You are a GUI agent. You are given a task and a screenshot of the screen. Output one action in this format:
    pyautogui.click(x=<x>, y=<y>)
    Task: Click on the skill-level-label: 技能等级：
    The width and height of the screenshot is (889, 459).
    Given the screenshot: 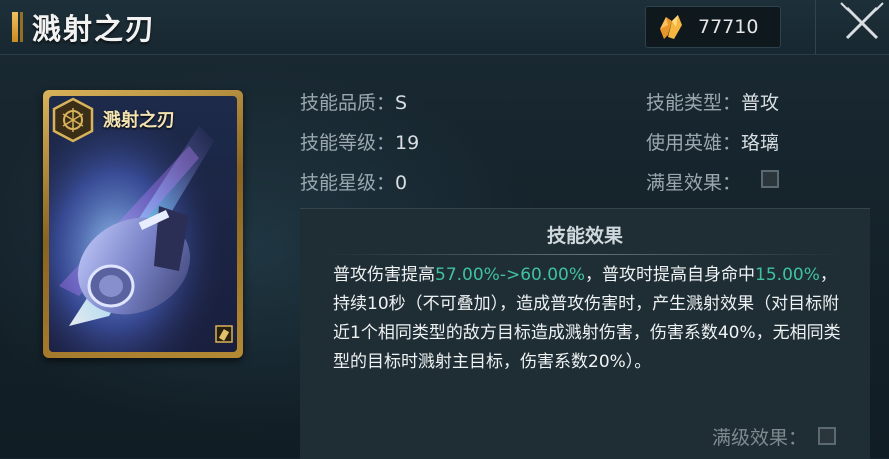 What is the action you would take?
    pyautogui.click(x=348, y=143)
    